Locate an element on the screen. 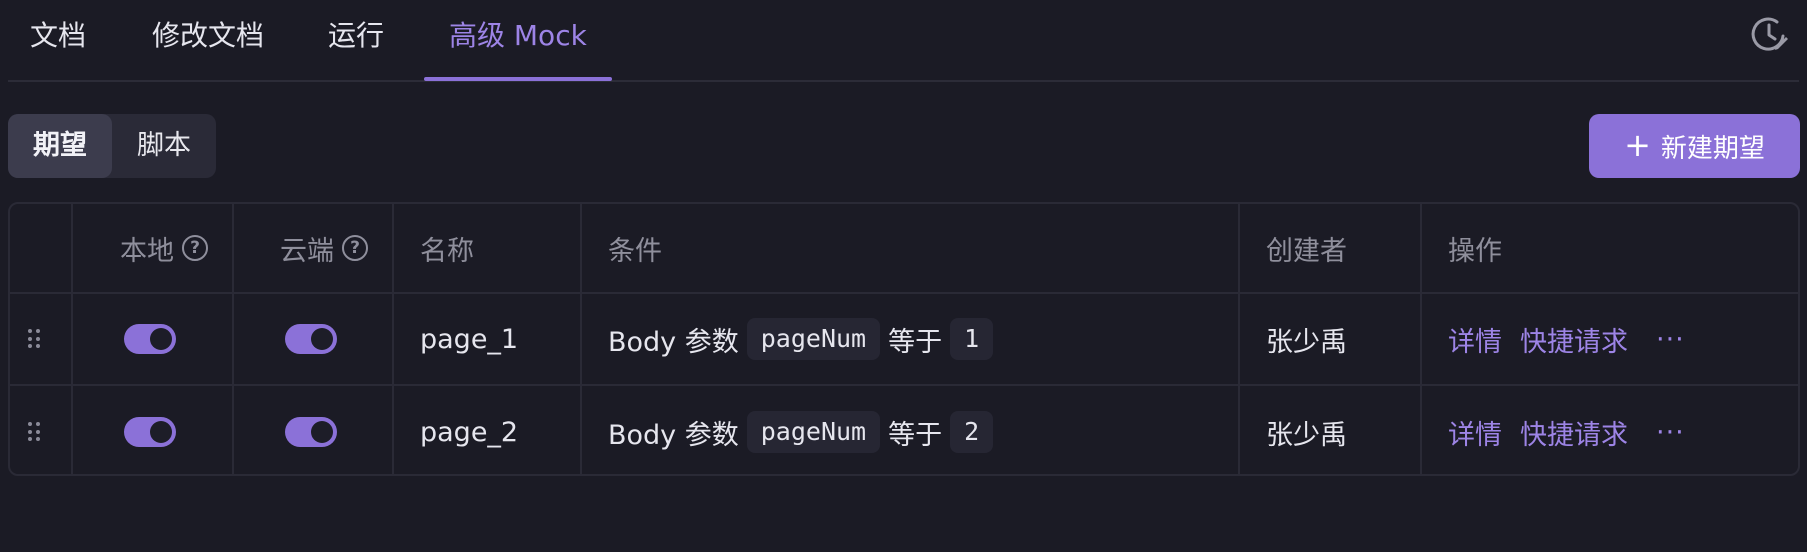  tab-advanced-mock: 高级 Mock is located at coordinates (518, 41).